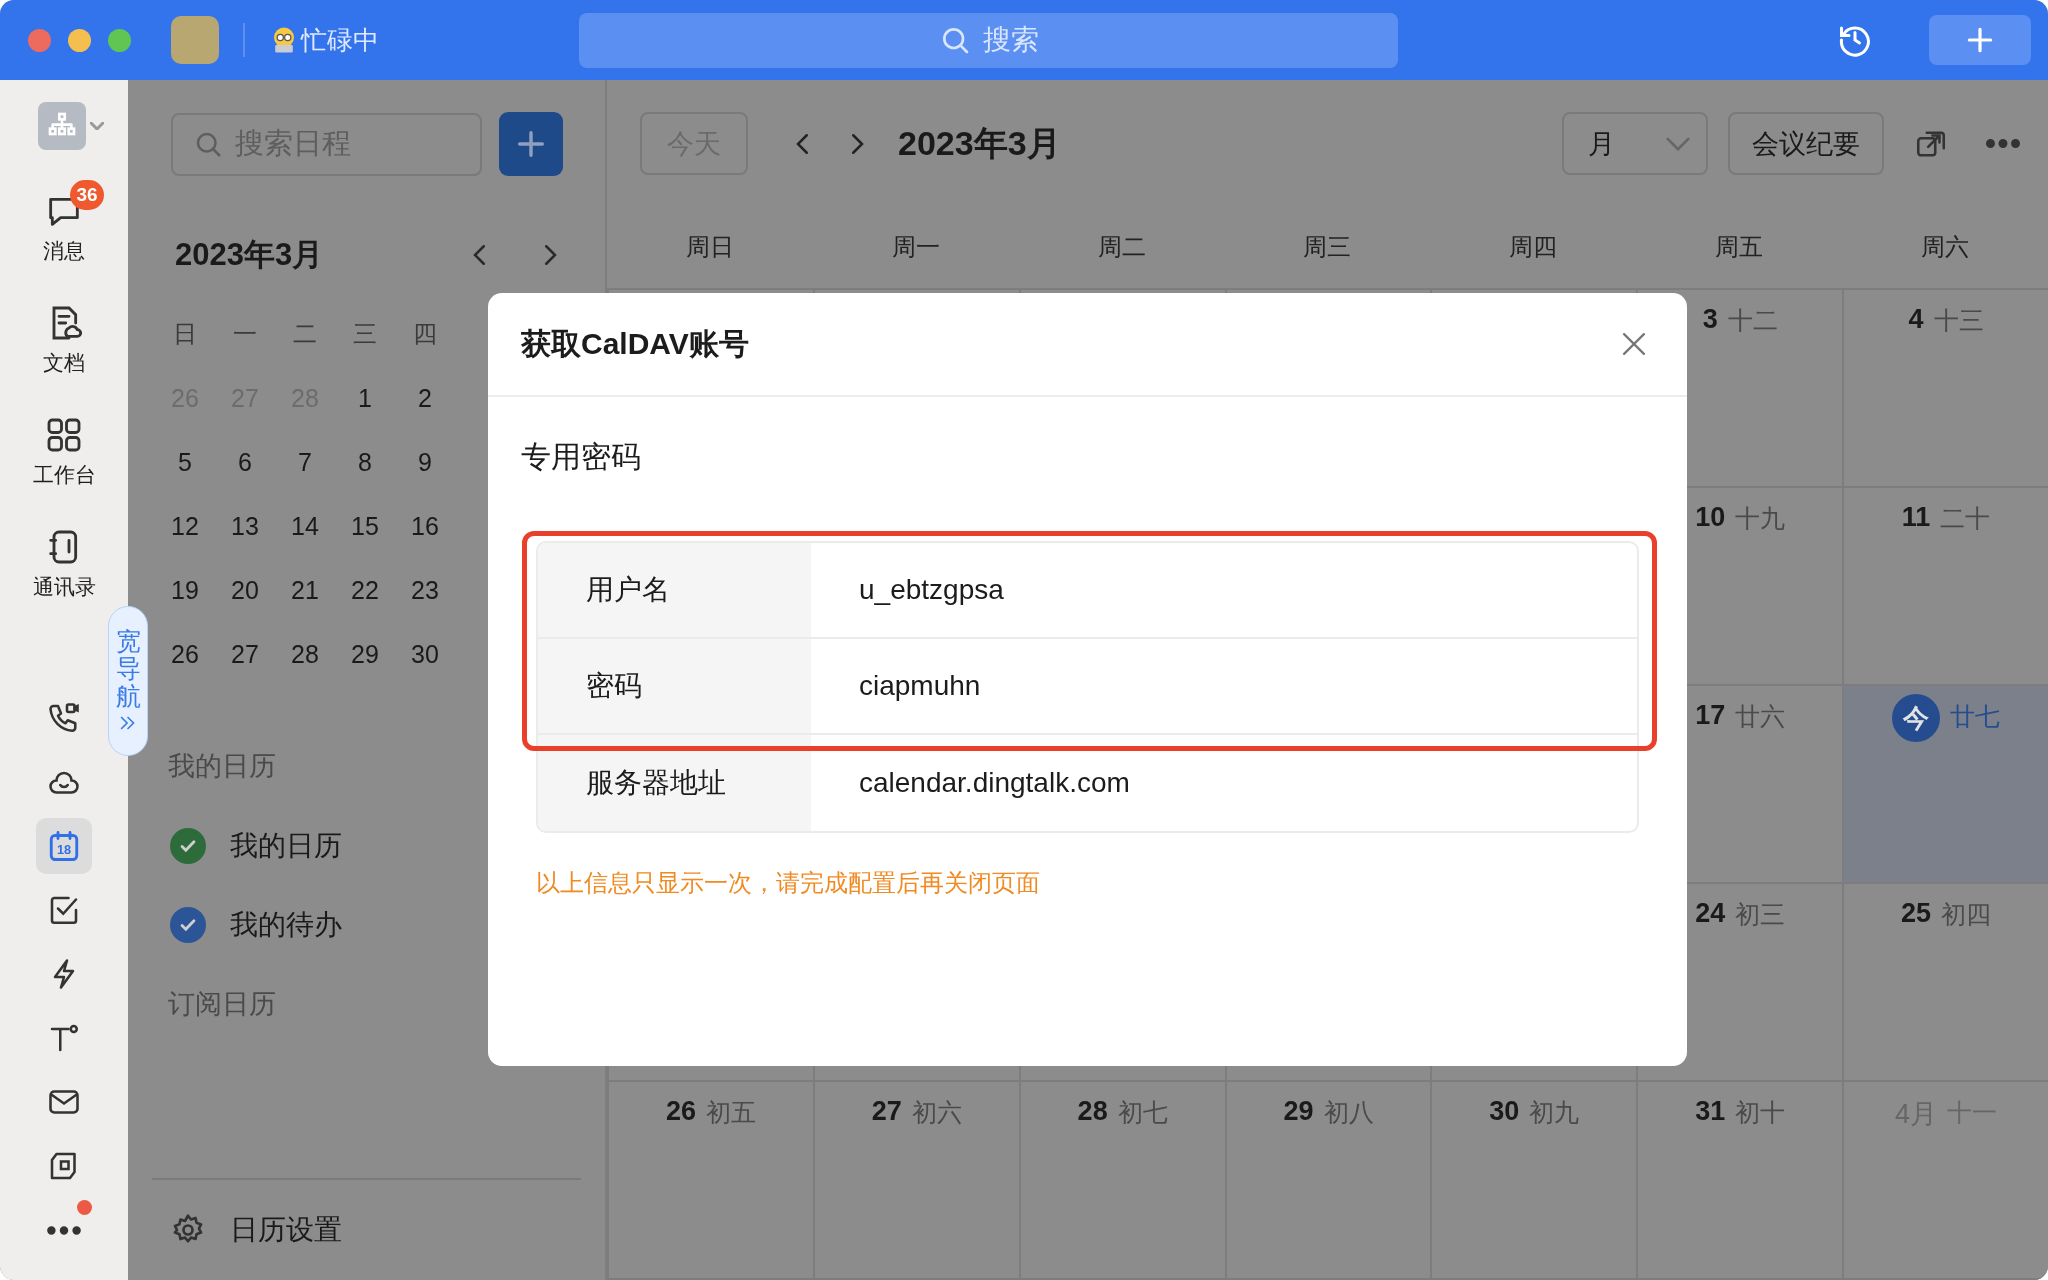 The image size is (2048, 1280). Describe the element at coordinates (185, 334) in the screenshot. I see `weekday-label: 日` at that location.